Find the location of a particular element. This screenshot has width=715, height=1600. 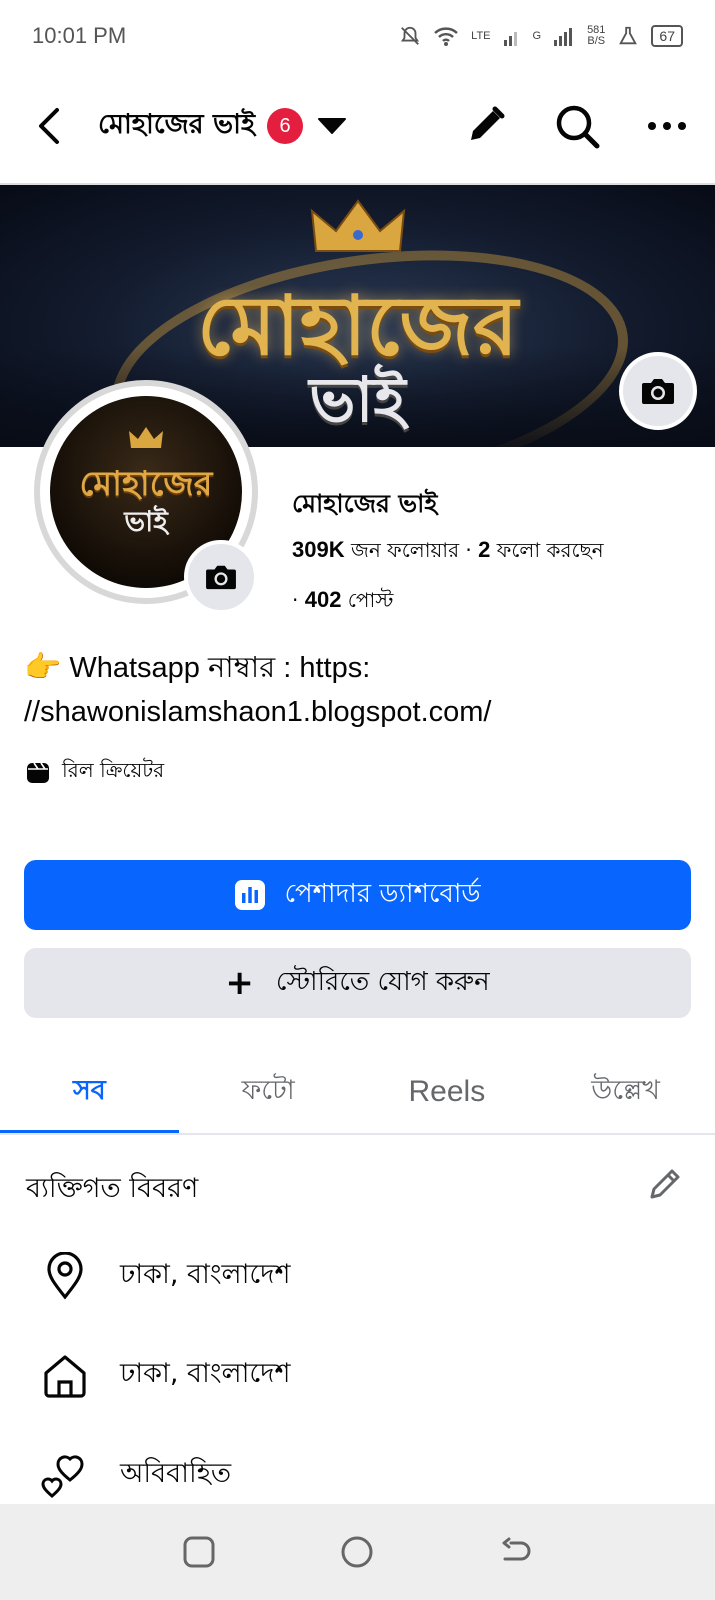

hearts-icon is located at coordinates (65, 1475).